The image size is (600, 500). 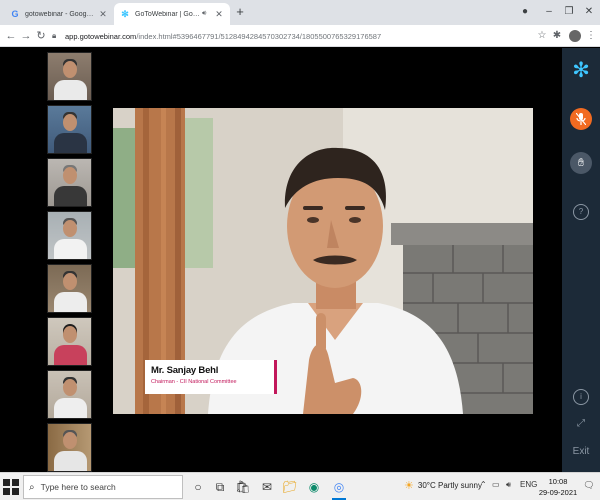 What do you see at coordinates (581, 260) in the screenshot?
I see `control-rail: ✻ ✋︎ ? i ⤢ Exit` at bounding box center [581, 260].